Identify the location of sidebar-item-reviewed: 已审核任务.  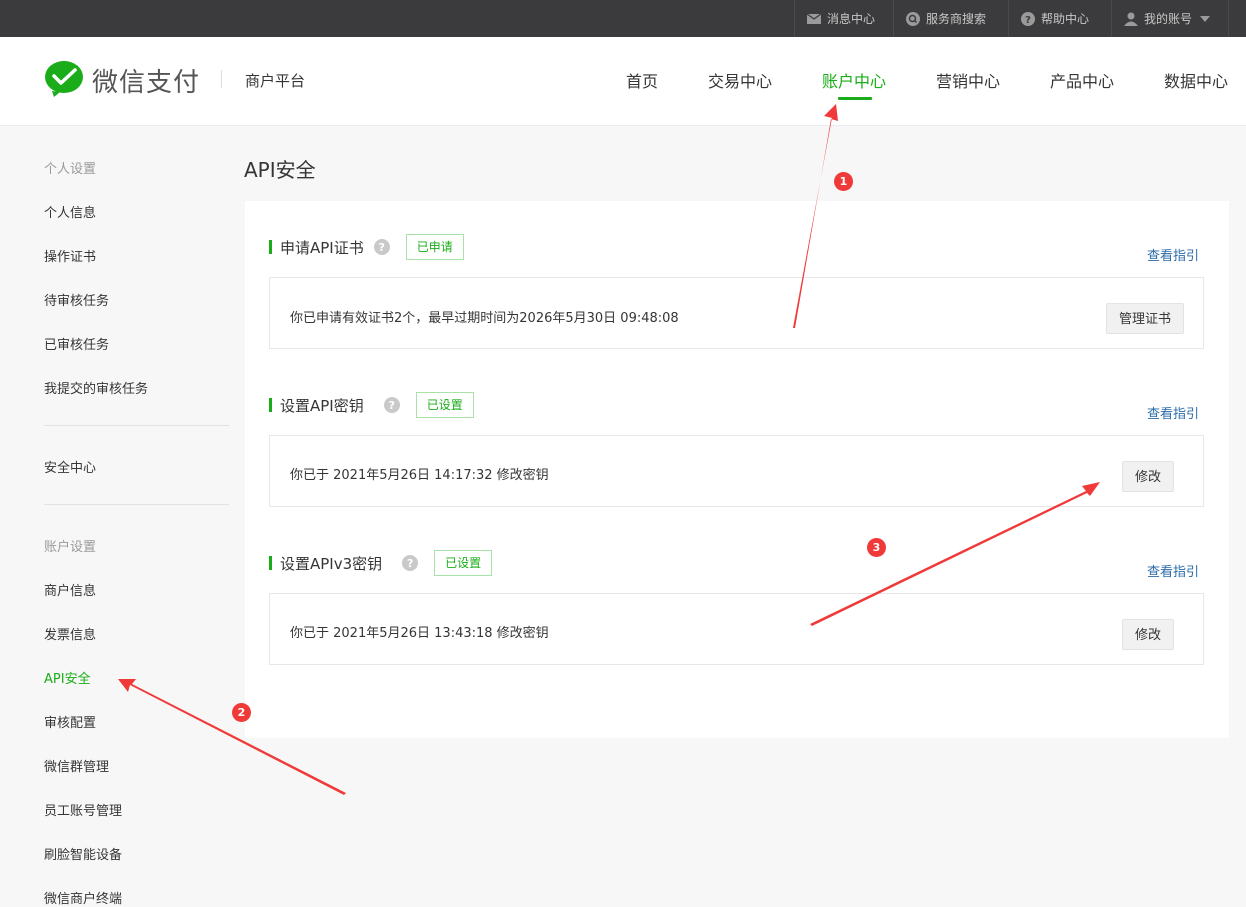
(76, 343).